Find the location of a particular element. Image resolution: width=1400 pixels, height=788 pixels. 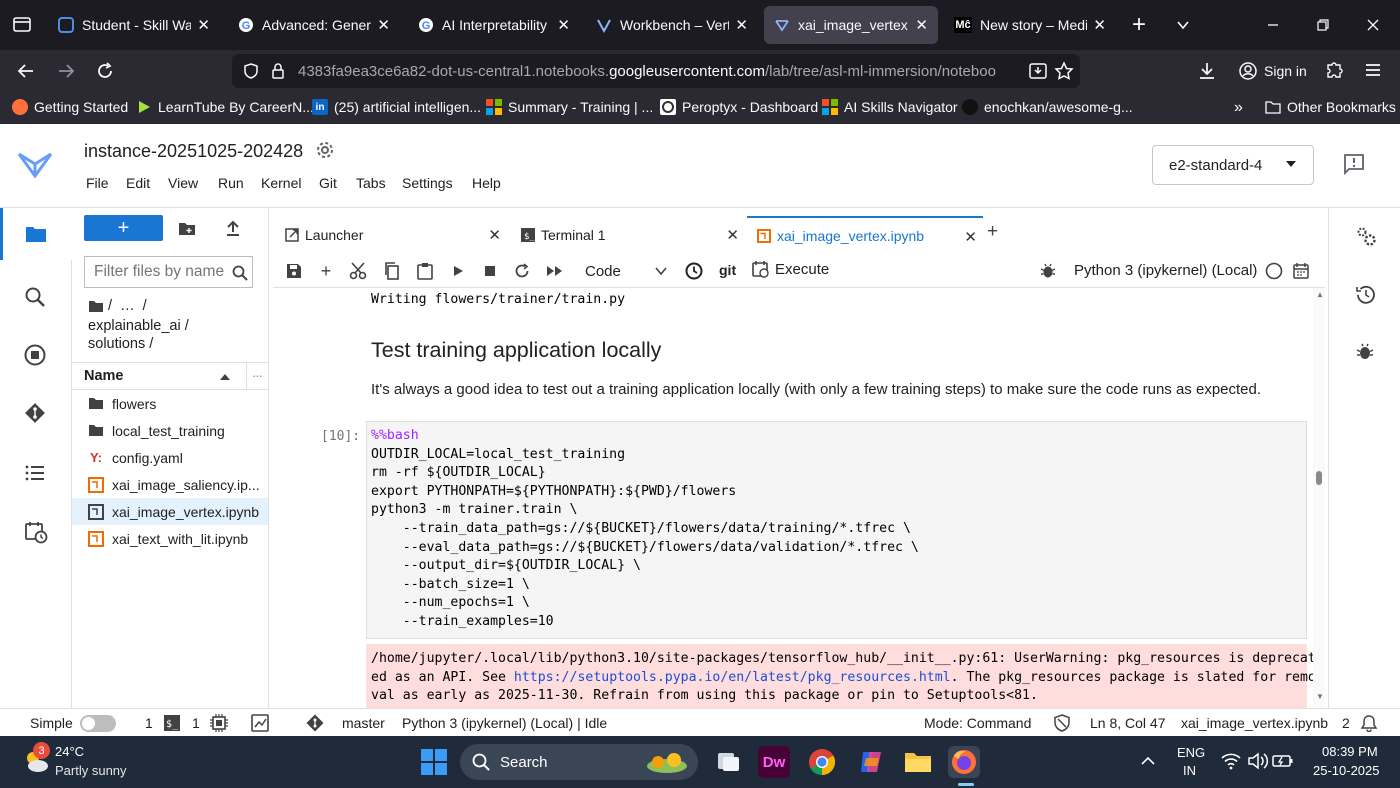

menu-help: Help is located at coordinates (486, 183).